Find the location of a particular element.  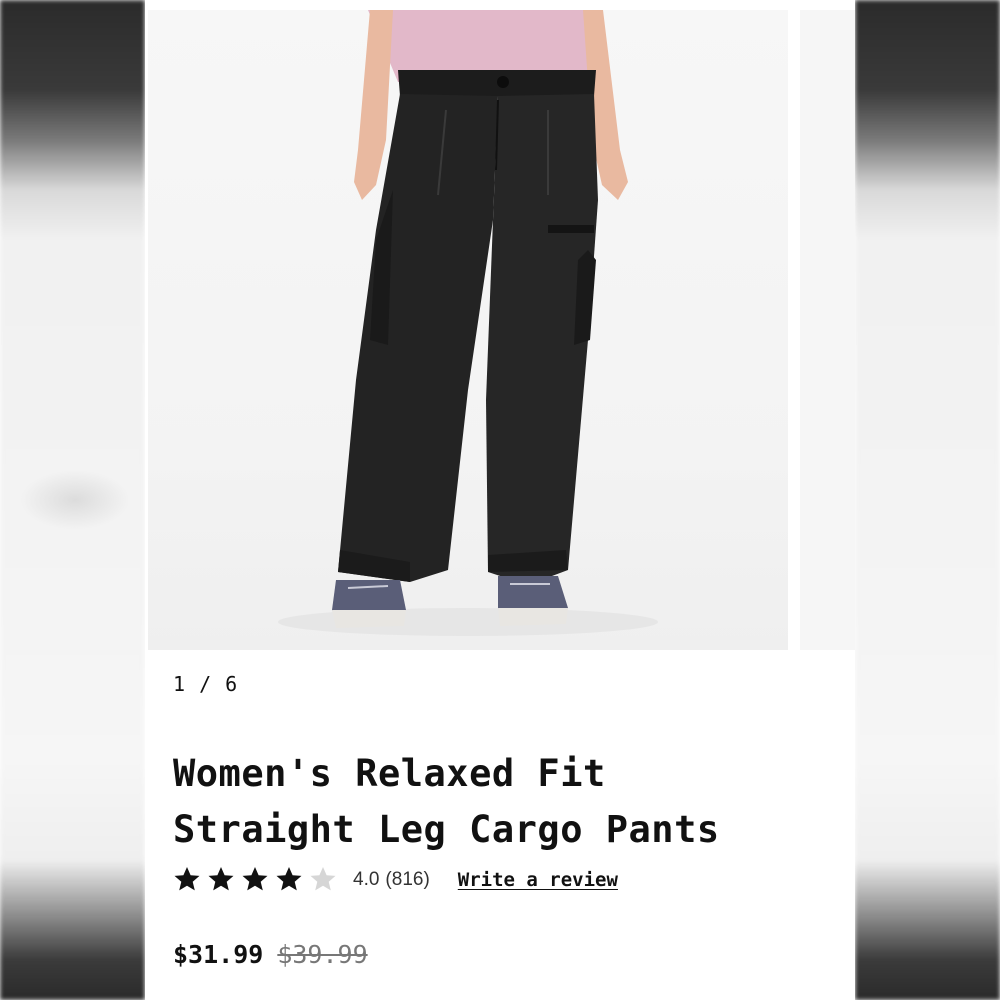

rating-summary: 4.0 (816) is located at coordinates (391, 880).